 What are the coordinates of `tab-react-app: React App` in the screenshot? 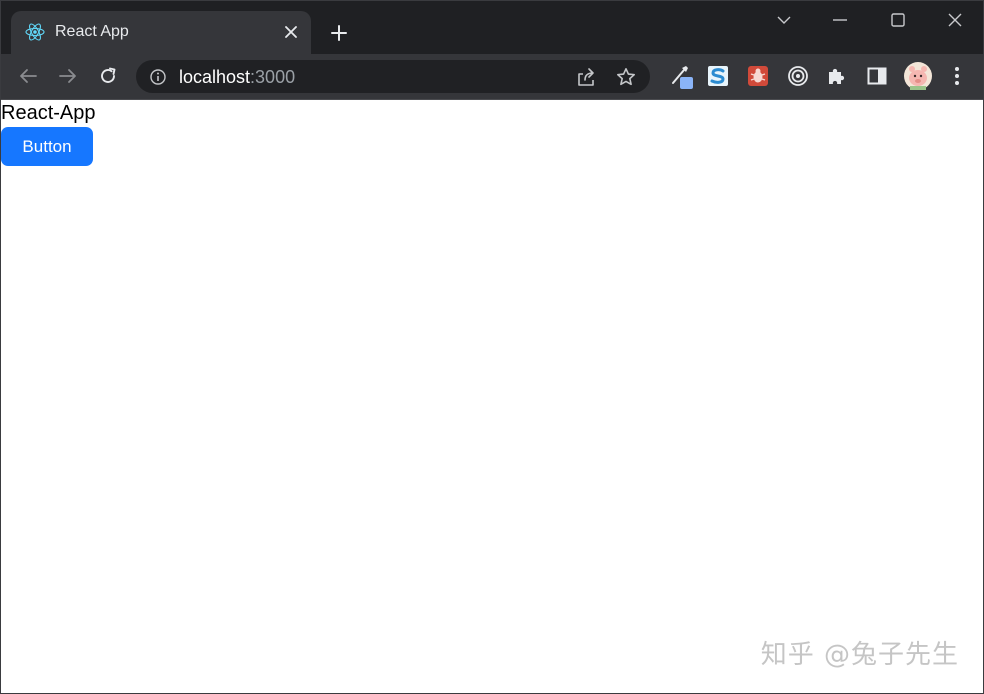 It's located at (161, 32).